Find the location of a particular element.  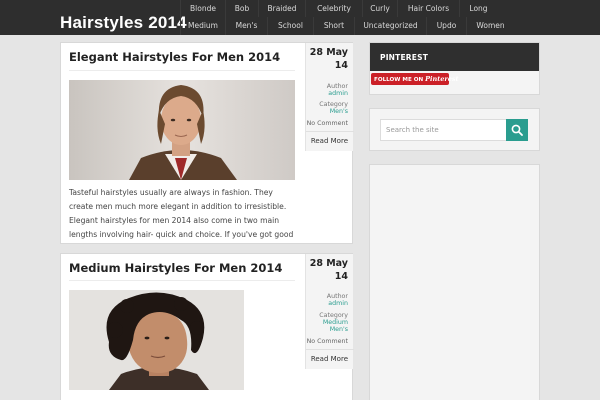

search-icon is located at coordinates (517, 130).